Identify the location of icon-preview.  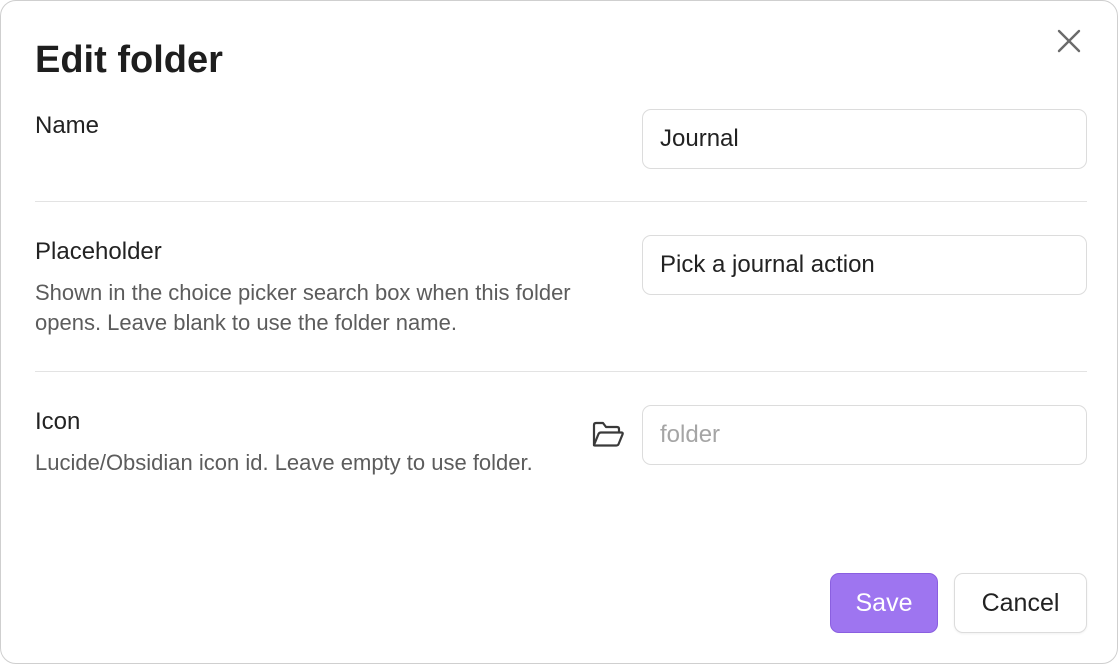
(608, 435).